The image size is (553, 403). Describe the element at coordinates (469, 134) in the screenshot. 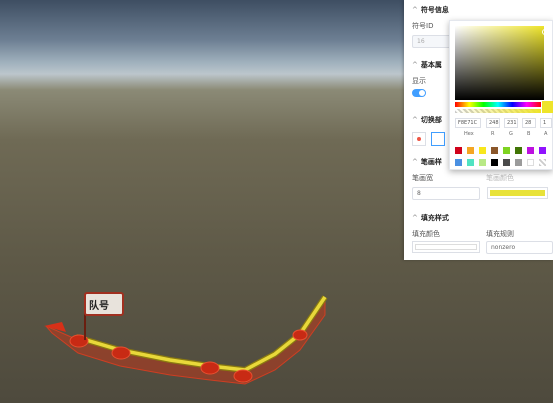

I see `hex-label: Hex` at that location.